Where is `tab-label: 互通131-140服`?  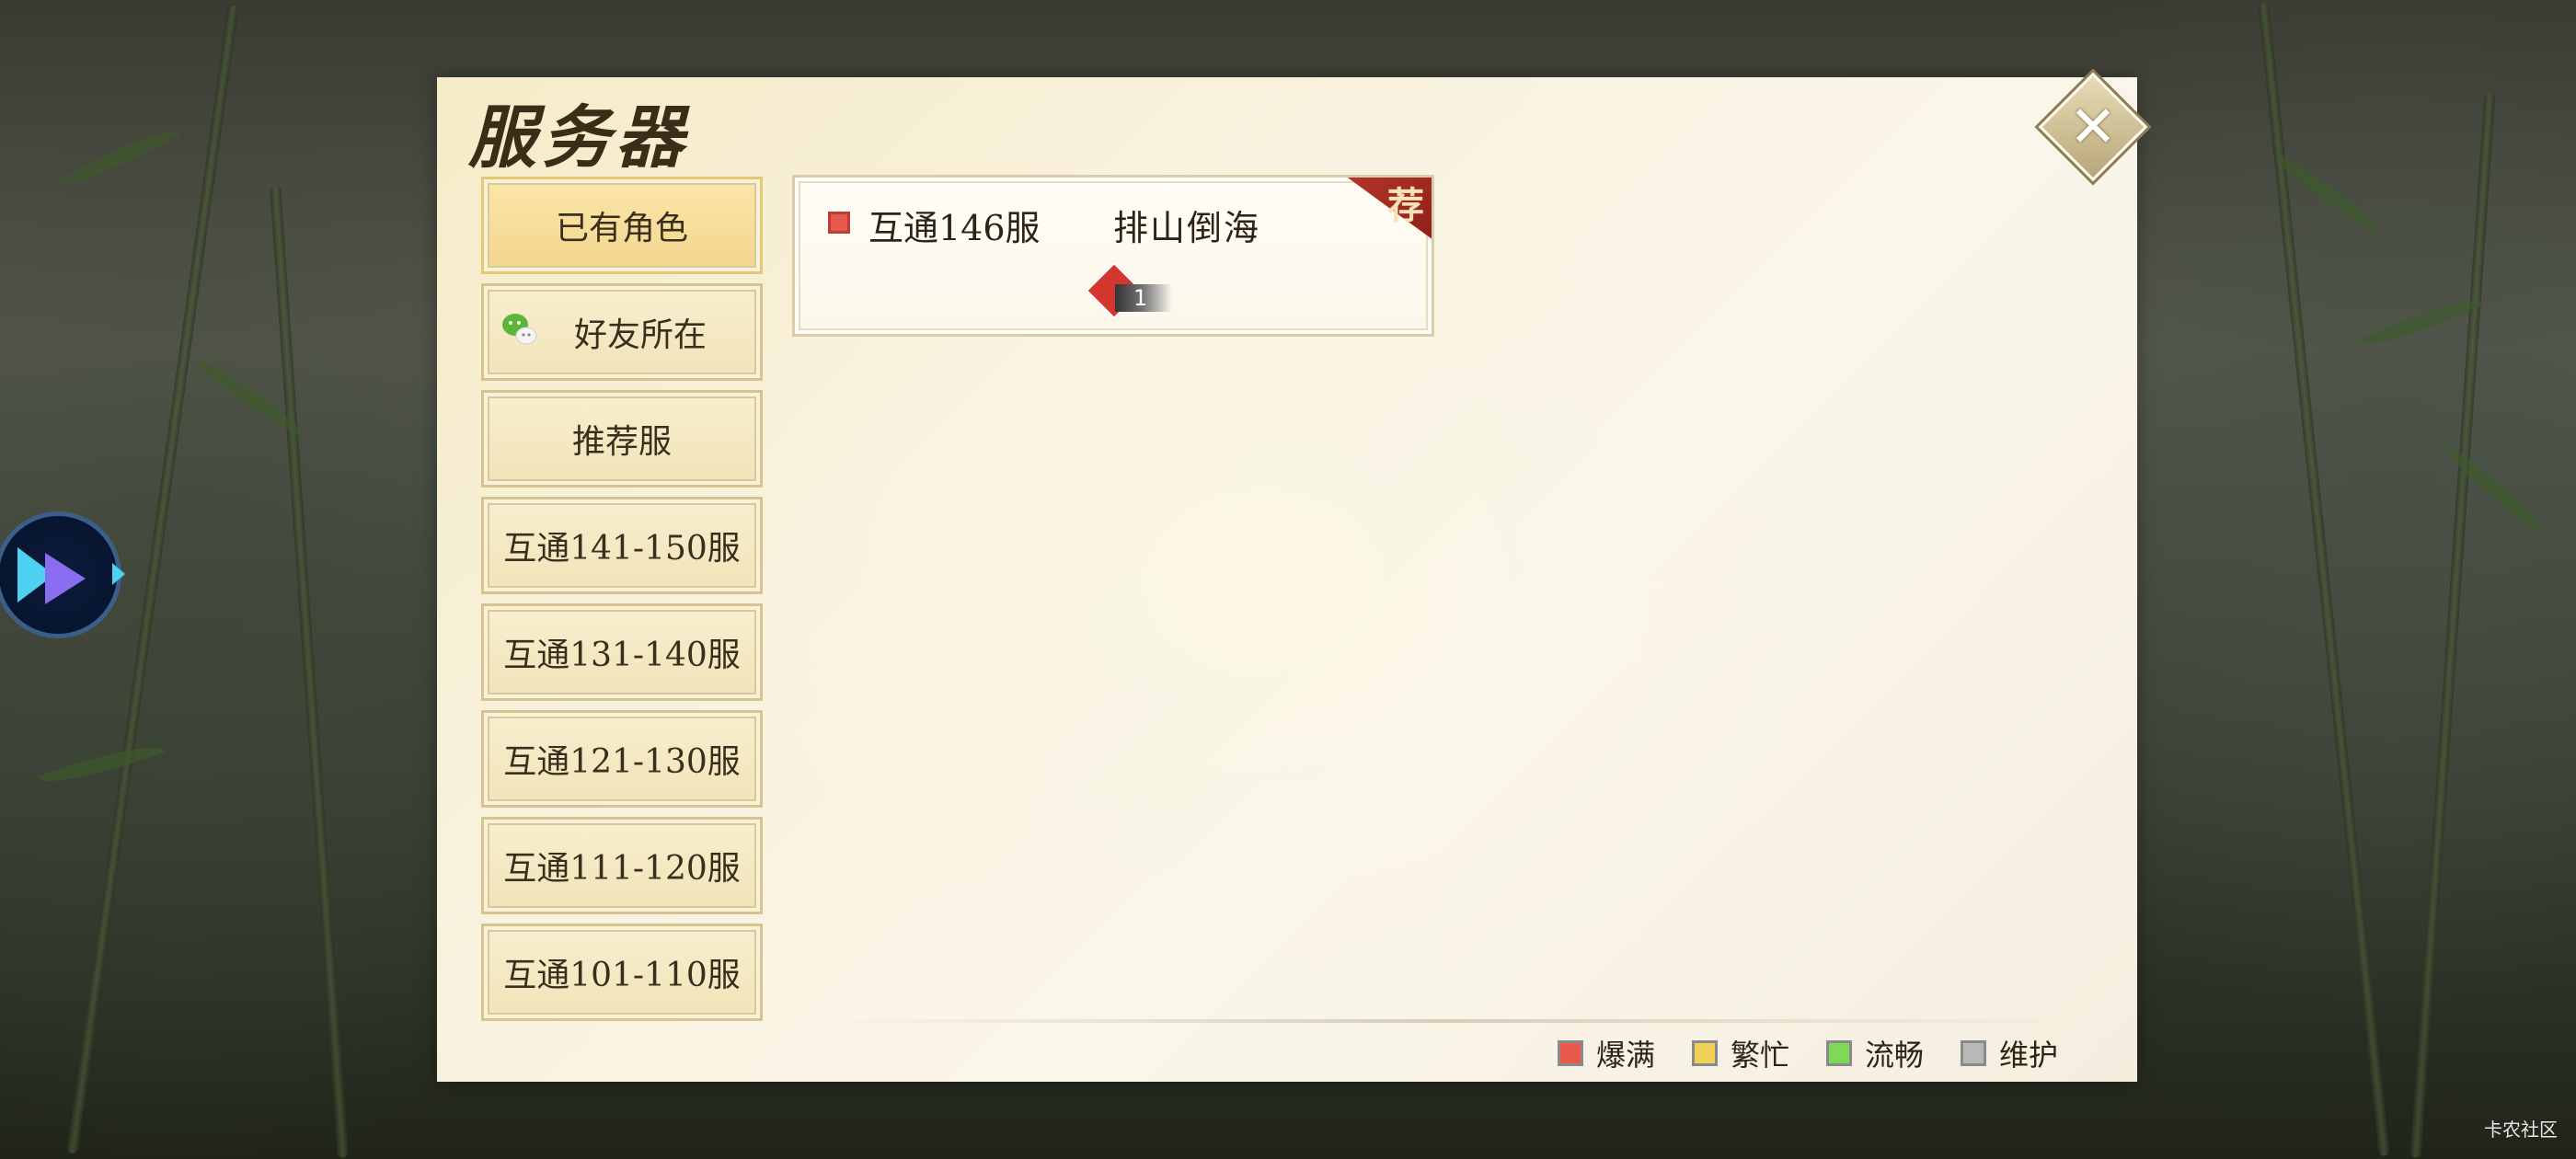 tab-label: 互通131-140服 is located at coordinates (622, 655).